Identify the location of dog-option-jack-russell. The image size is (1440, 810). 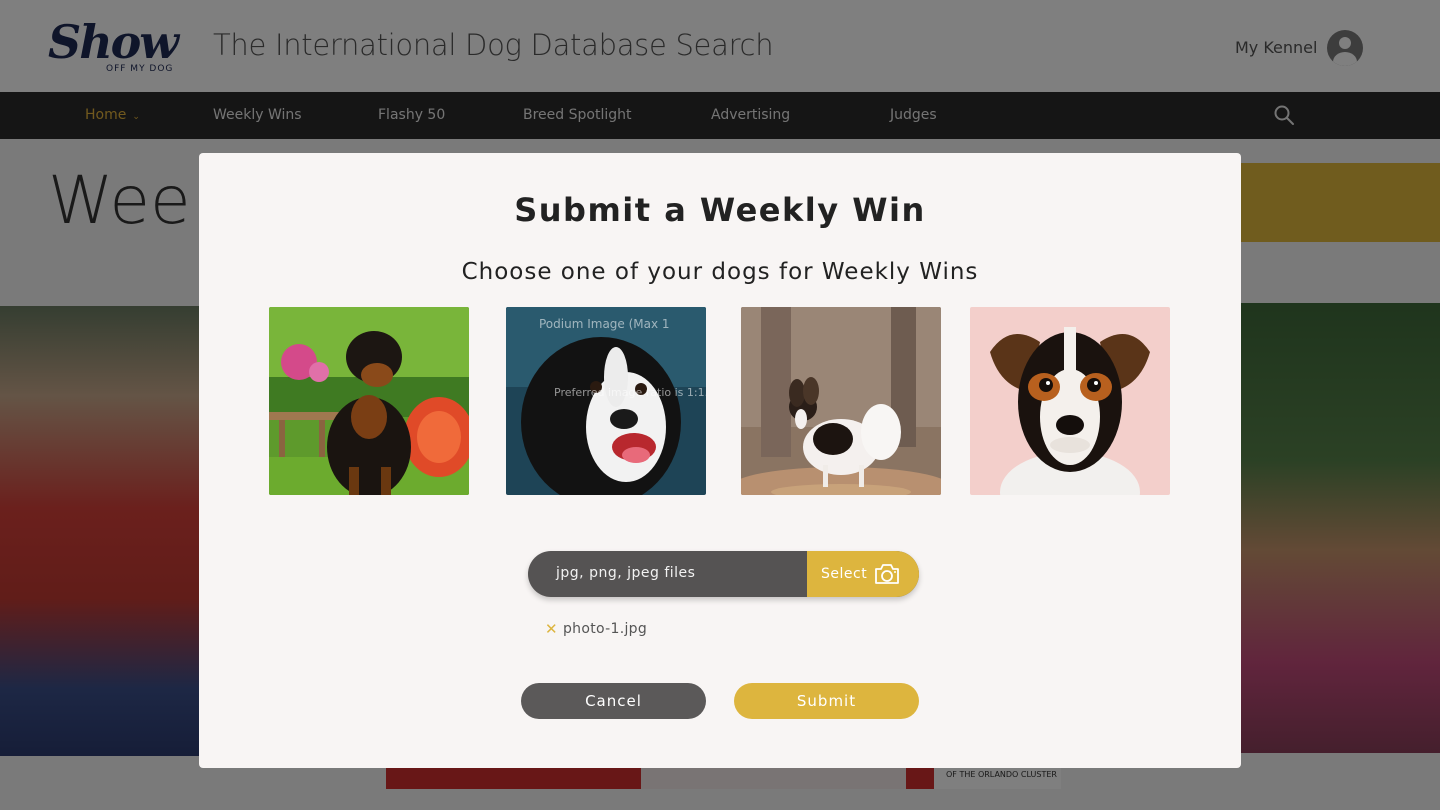
(1070, 401).